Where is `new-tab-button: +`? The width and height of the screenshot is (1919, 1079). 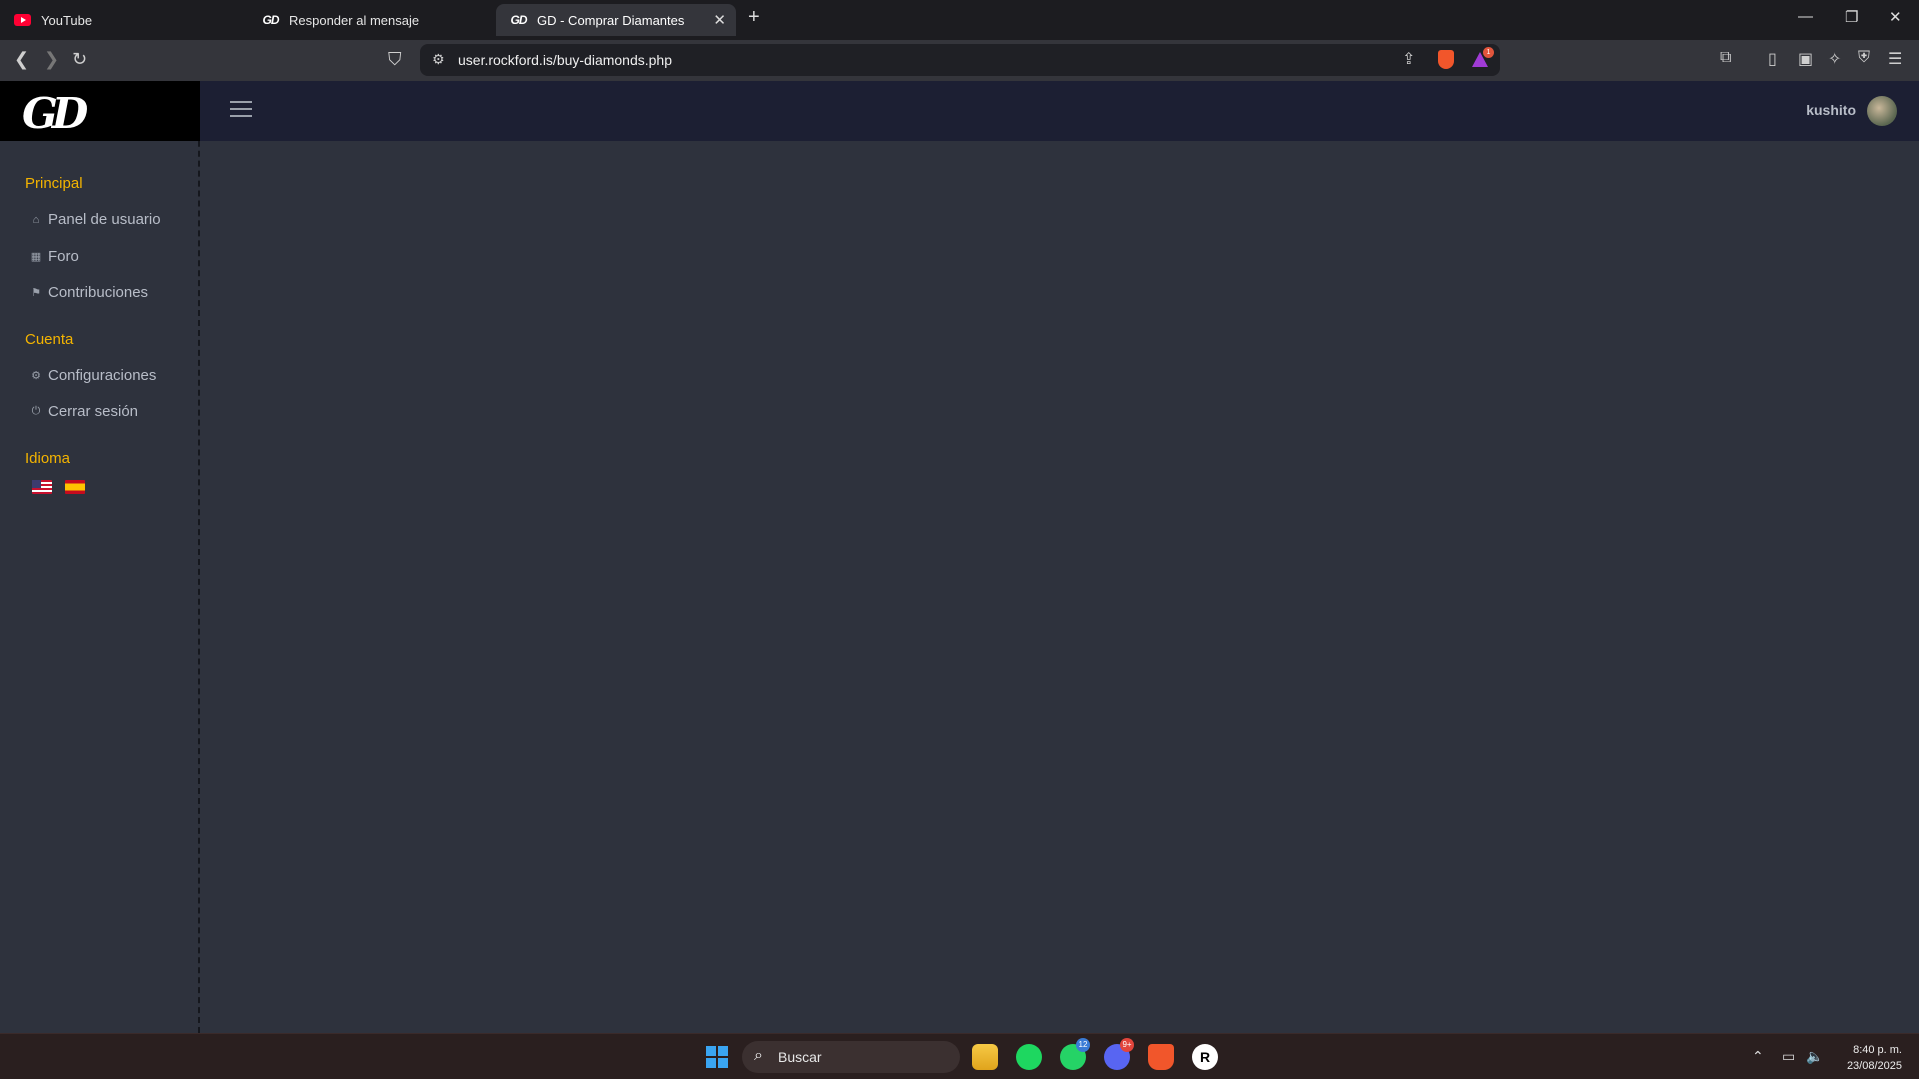 new-tab-button: + is located at coordinates (754, 17).